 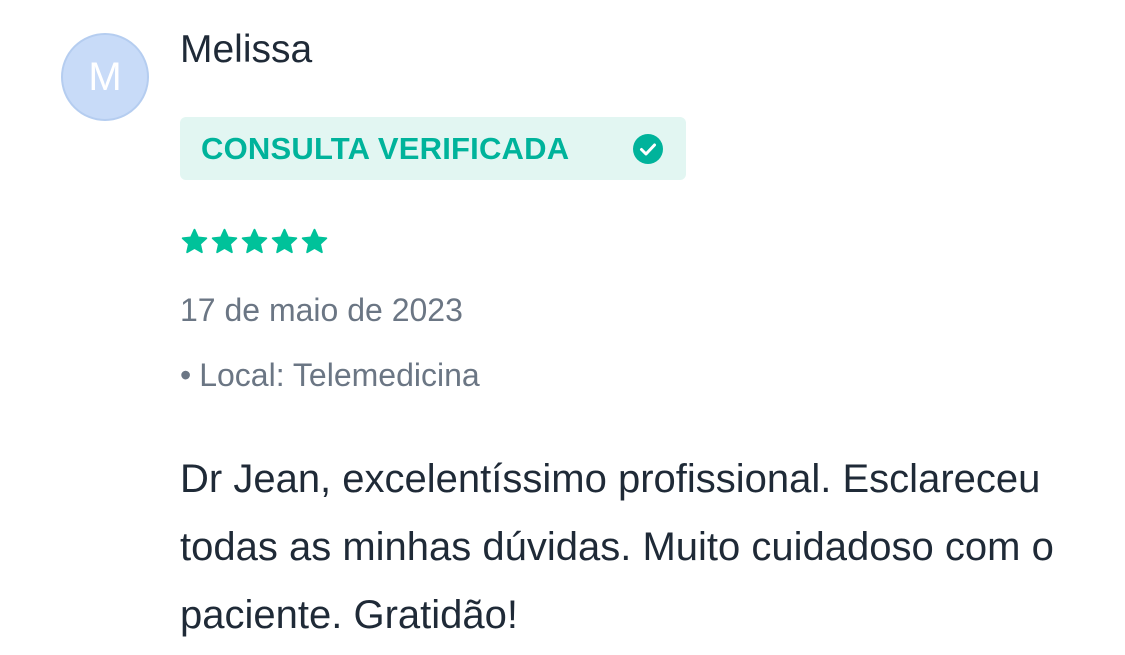 I want to click on verified-badge: CONSULTA VERIFICADA, so click(x=433, y=148).